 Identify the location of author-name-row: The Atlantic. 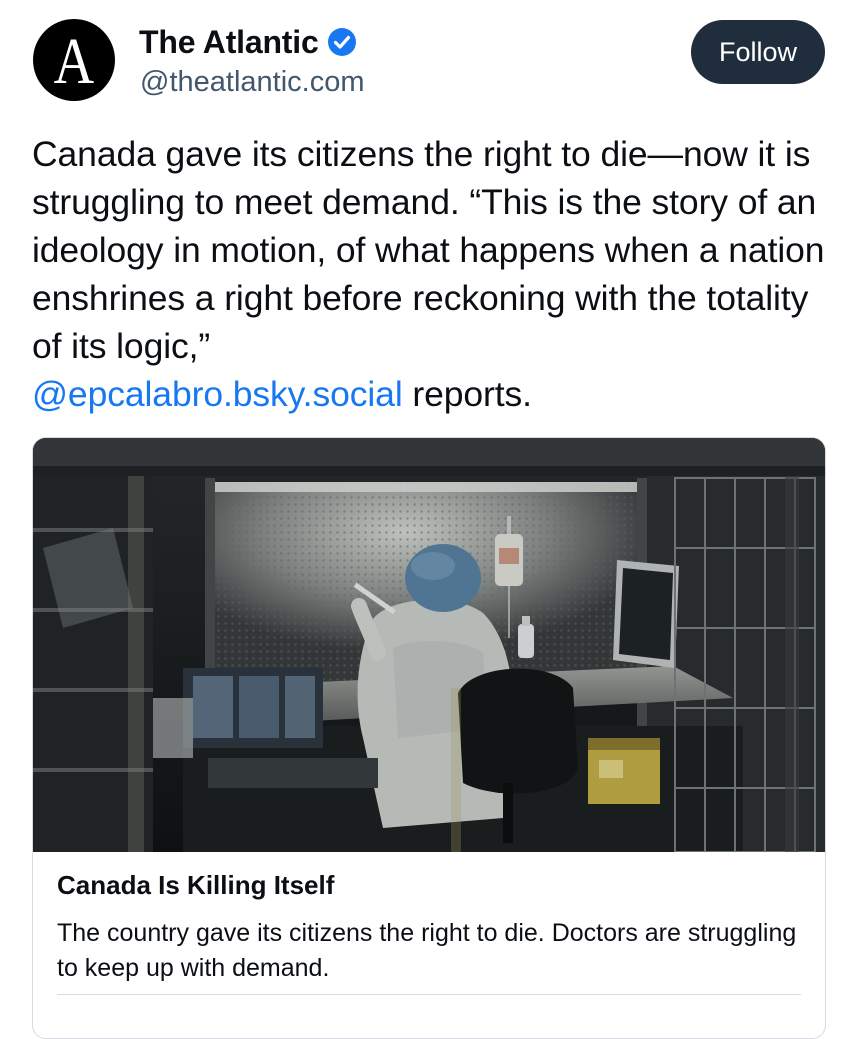
(248, 42).